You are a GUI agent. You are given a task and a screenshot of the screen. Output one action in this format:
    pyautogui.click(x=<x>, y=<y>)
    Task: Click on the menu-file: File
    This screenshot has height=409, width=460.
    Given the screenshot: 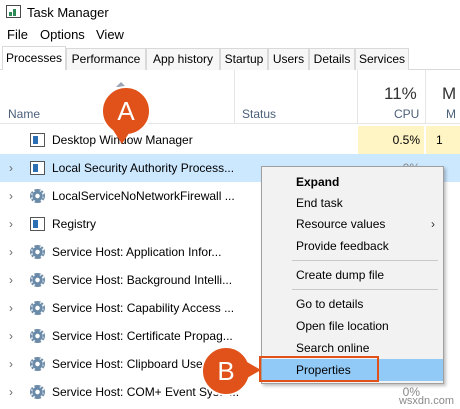 What is the action you would take?
    pyautogui.click(x=17, y=34)
    